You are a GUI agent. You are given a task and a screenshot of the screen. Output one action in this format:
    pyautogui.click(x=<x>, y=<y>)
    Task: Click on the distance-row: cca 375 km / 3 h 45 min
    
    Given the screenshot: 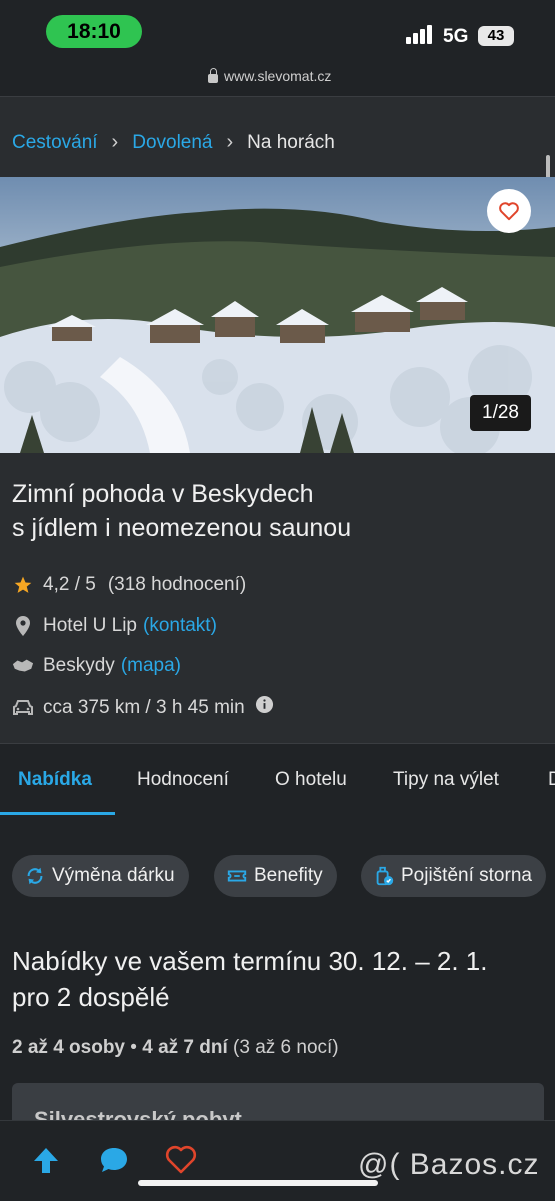 What is the action you would take?
    pyautogui.click(x=143, y=707)
    